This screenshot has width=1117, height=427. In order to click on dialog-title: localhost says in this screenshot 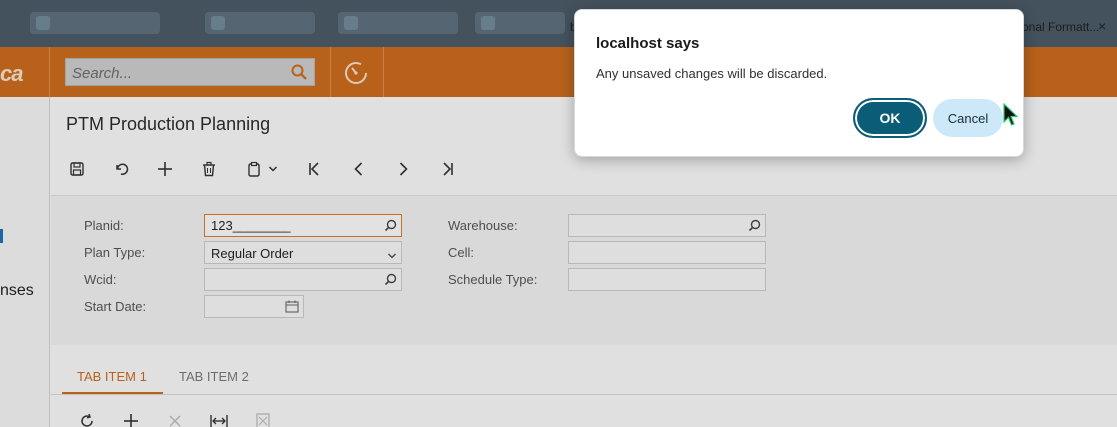, I will do `click(648, 43)`.